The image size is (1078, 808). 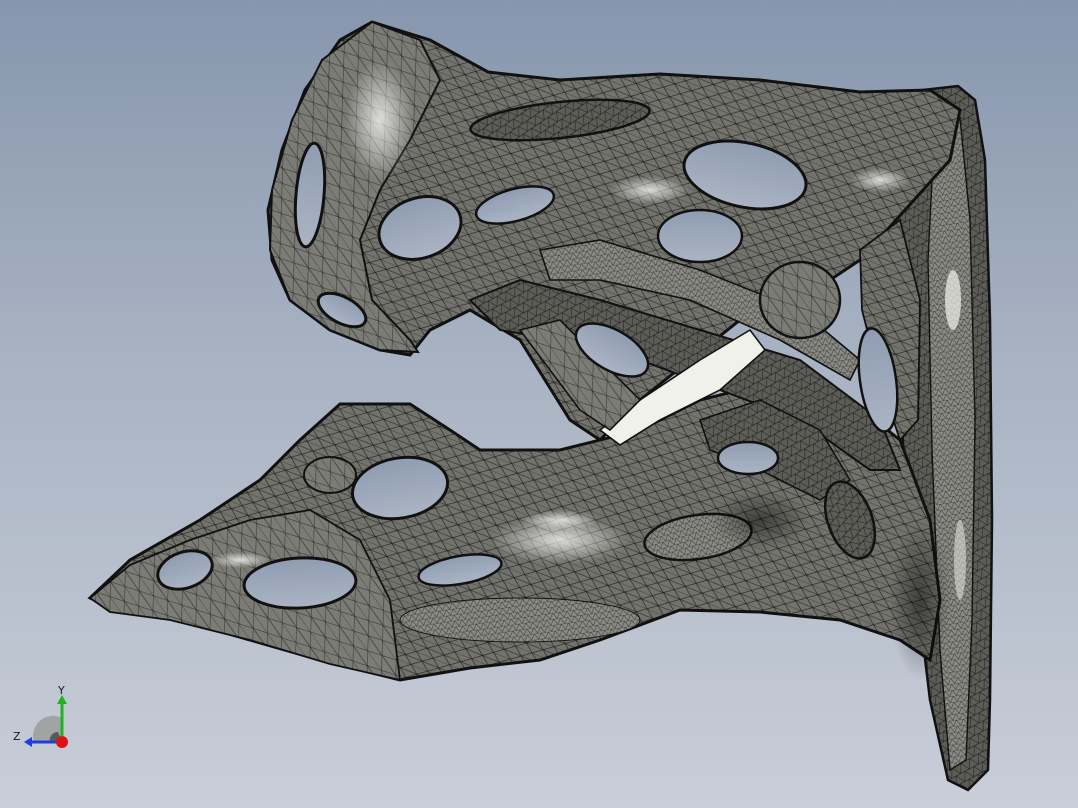 I want to click on view-orientation-triad: Y Z, so click(x=42, y=719).